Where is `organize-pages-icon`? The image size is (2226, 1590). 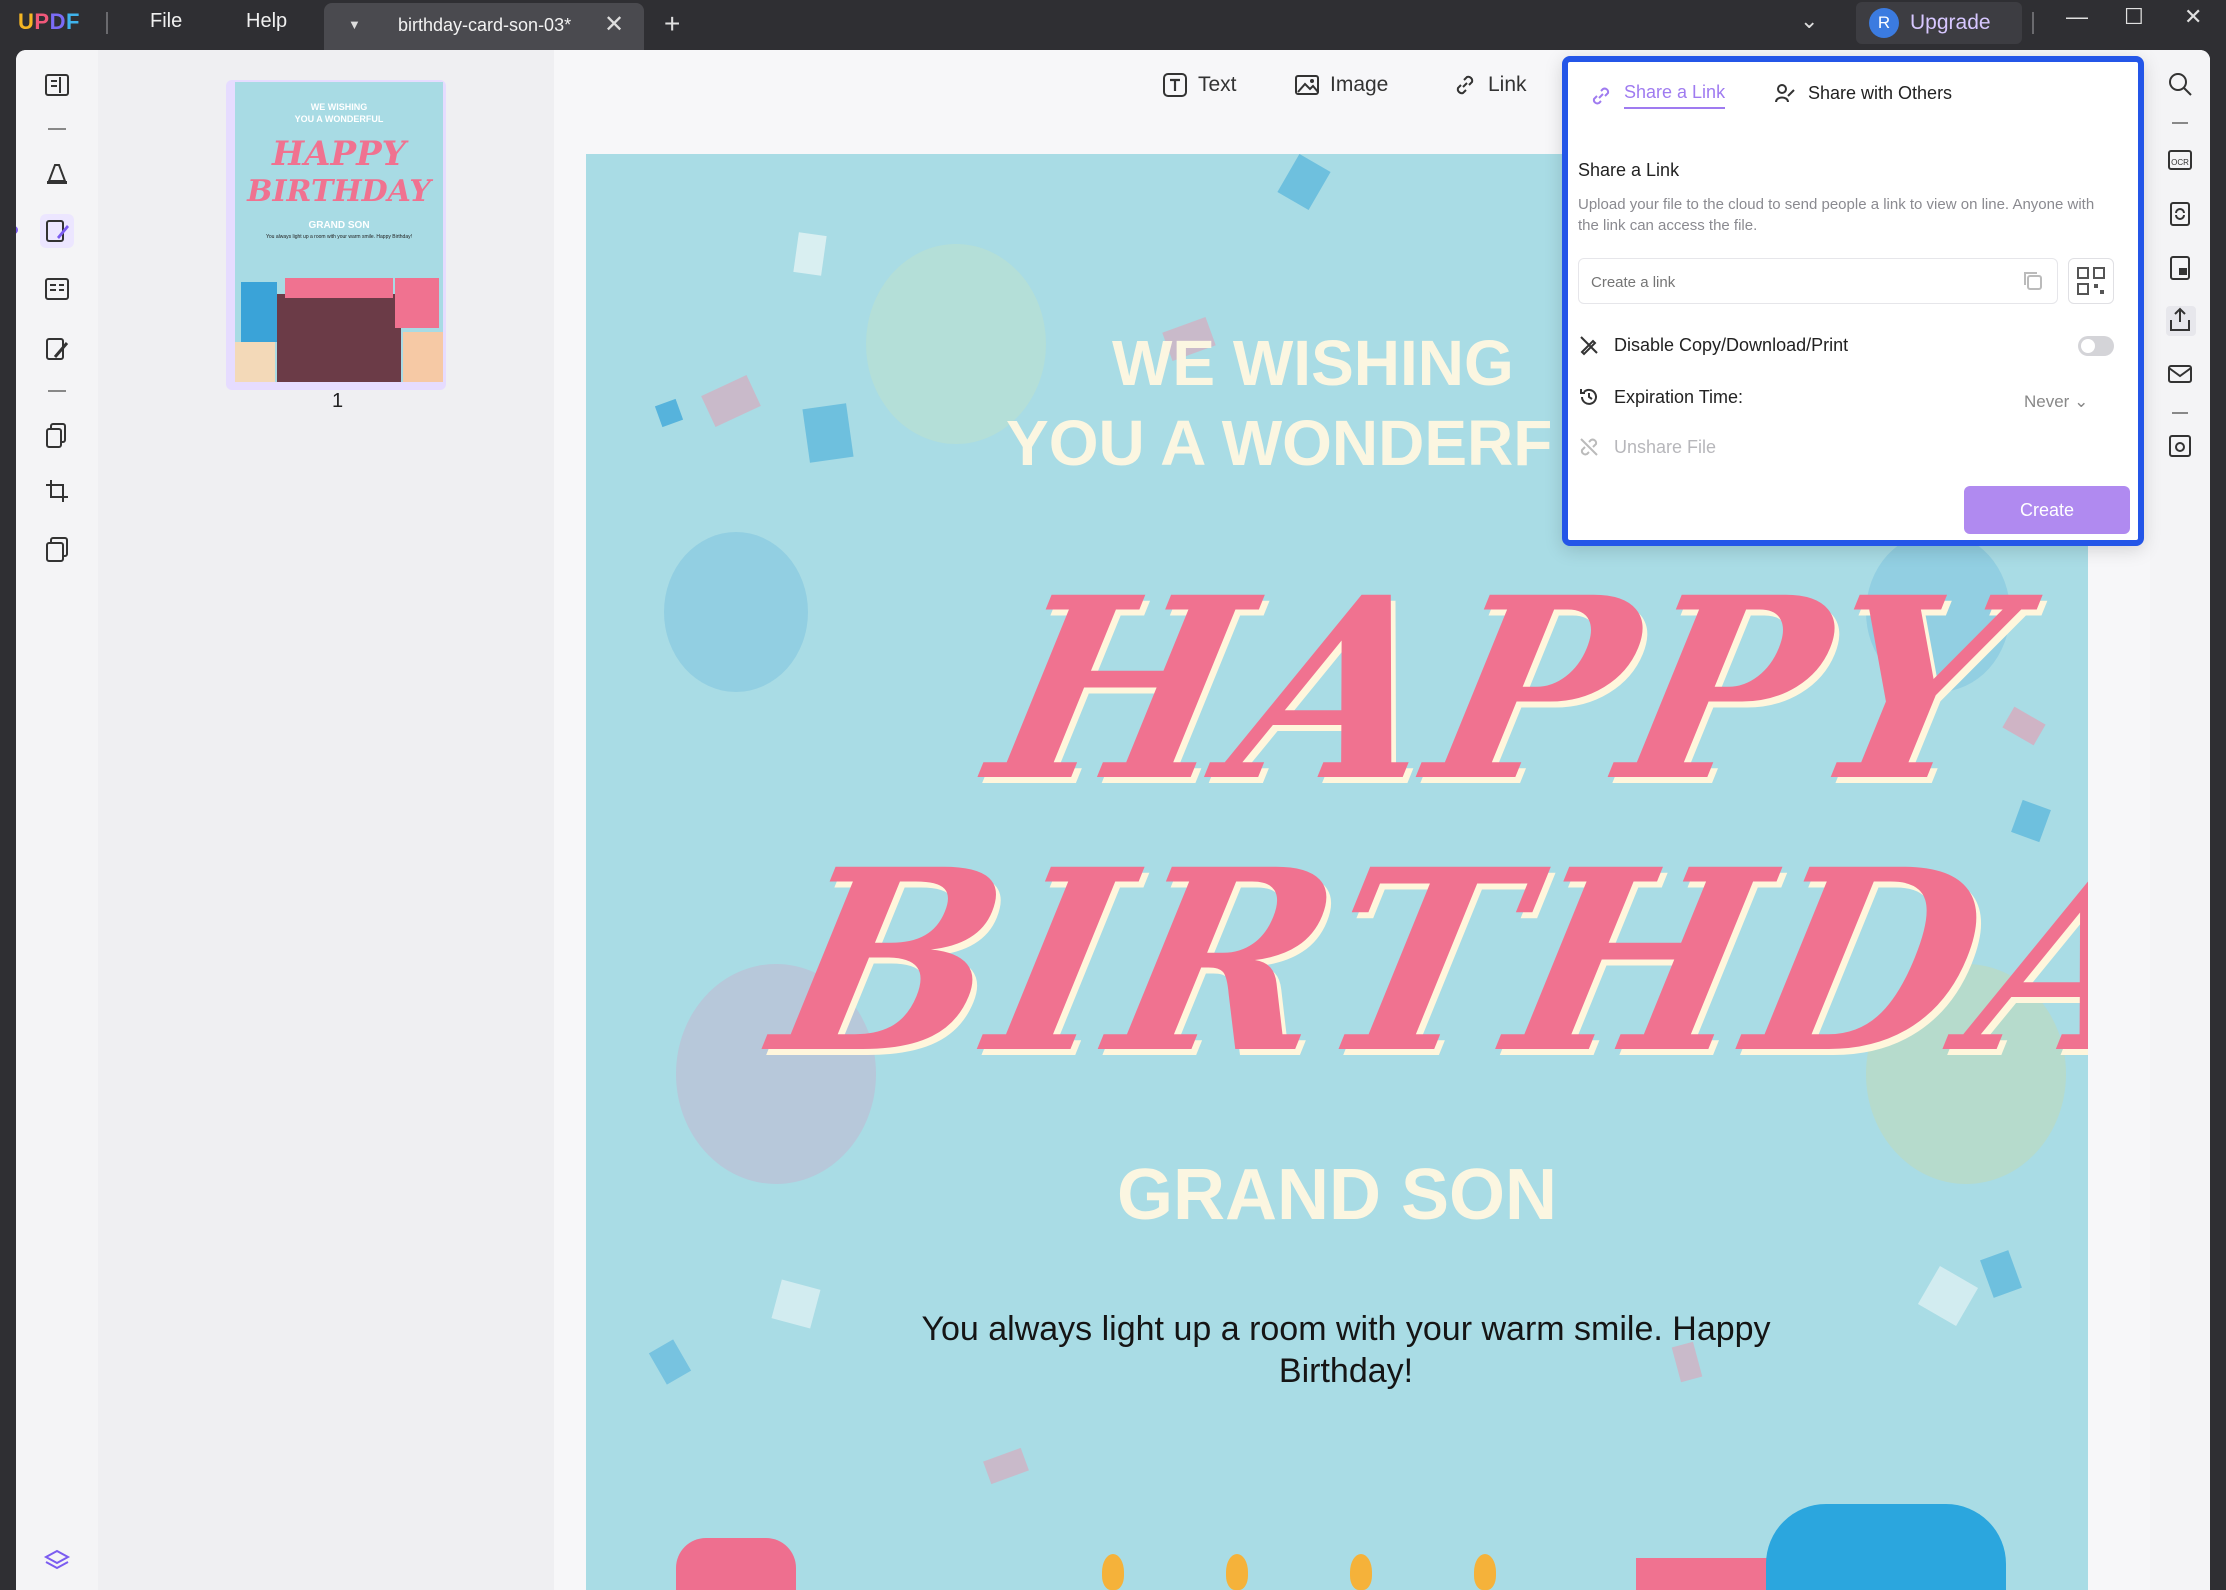
organize-pages-icon is located at coordinates (57, 435).